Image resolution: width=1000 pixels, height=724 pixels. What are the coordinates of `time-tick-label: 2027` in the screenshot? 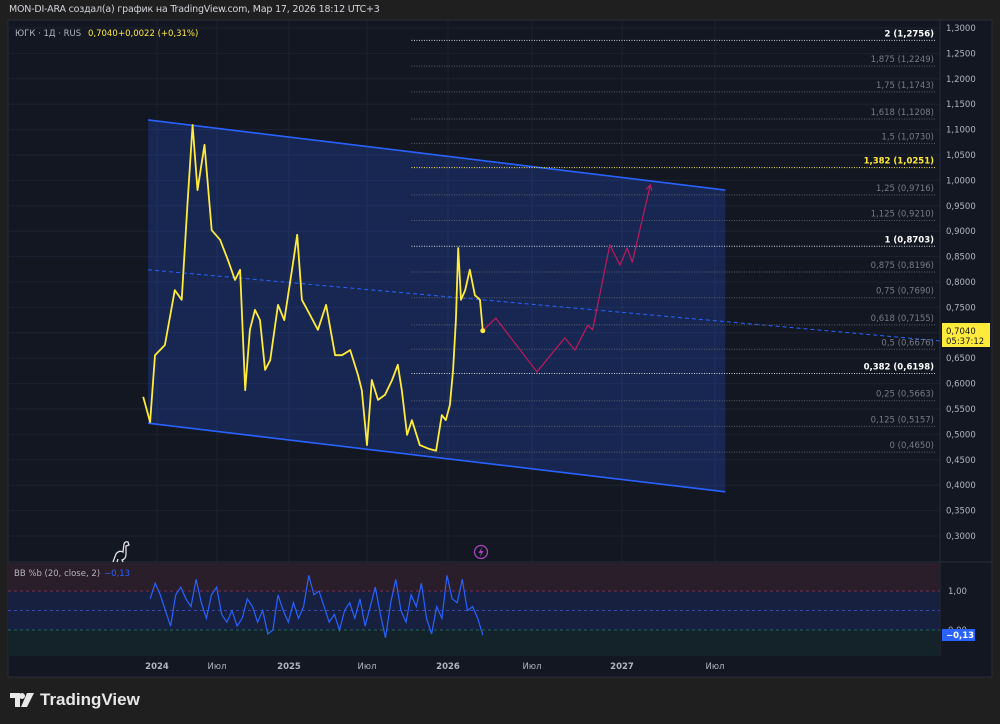 It's located at (622, 667).